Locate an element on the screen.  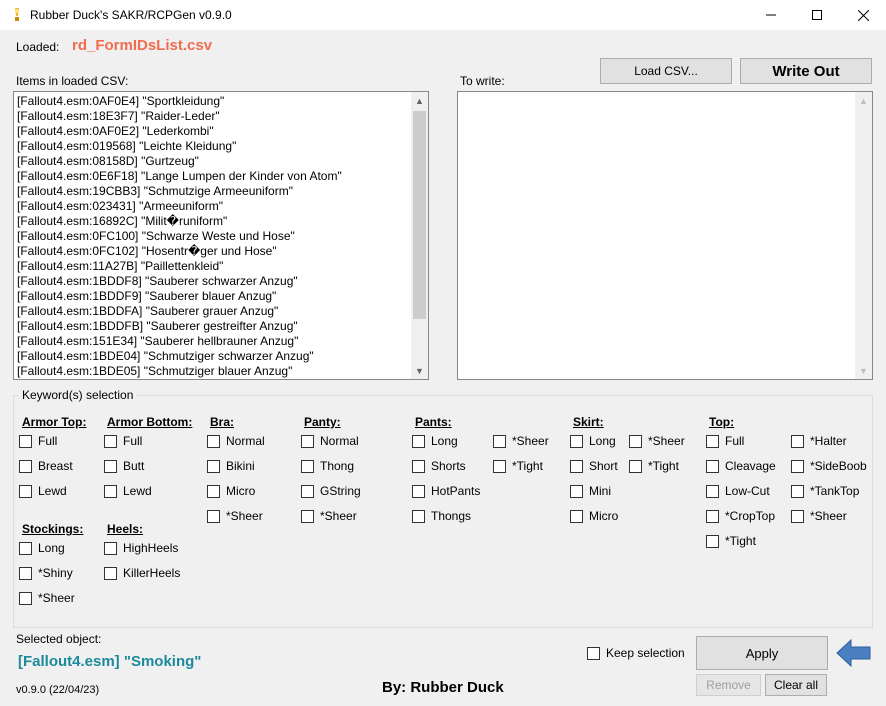
checkbox-skirt-tight: *Tight is located at coordinates (654, 466).